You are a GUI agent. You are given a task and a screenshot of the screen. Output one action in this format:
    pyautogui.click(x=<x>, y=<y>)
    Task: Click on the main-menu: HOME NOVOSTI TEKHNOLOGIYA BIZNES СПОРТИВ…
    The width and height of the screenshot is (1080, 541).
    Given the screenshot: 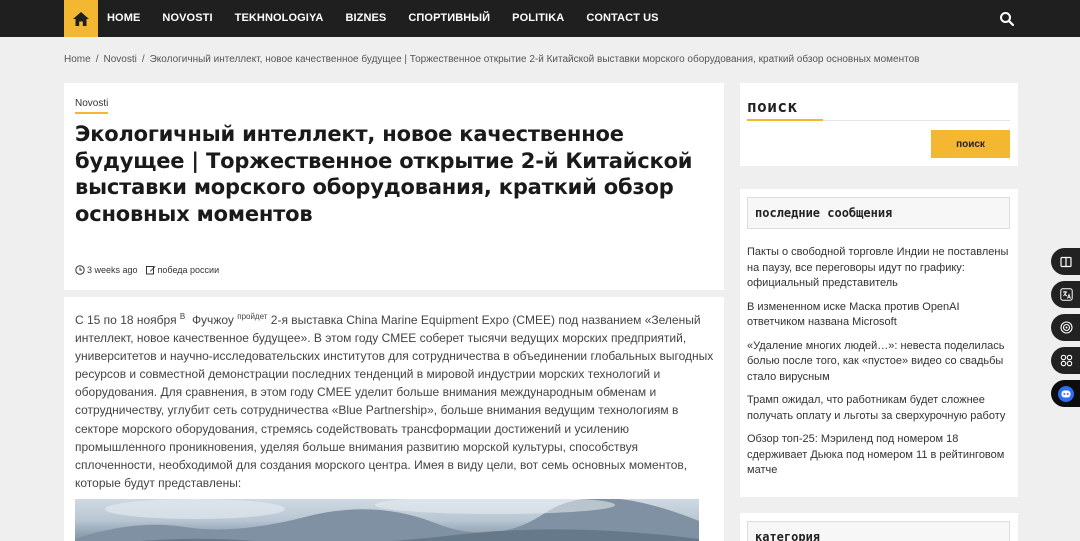 What is the action you would take?
    pyautogui.click(x=384, y=18)
    